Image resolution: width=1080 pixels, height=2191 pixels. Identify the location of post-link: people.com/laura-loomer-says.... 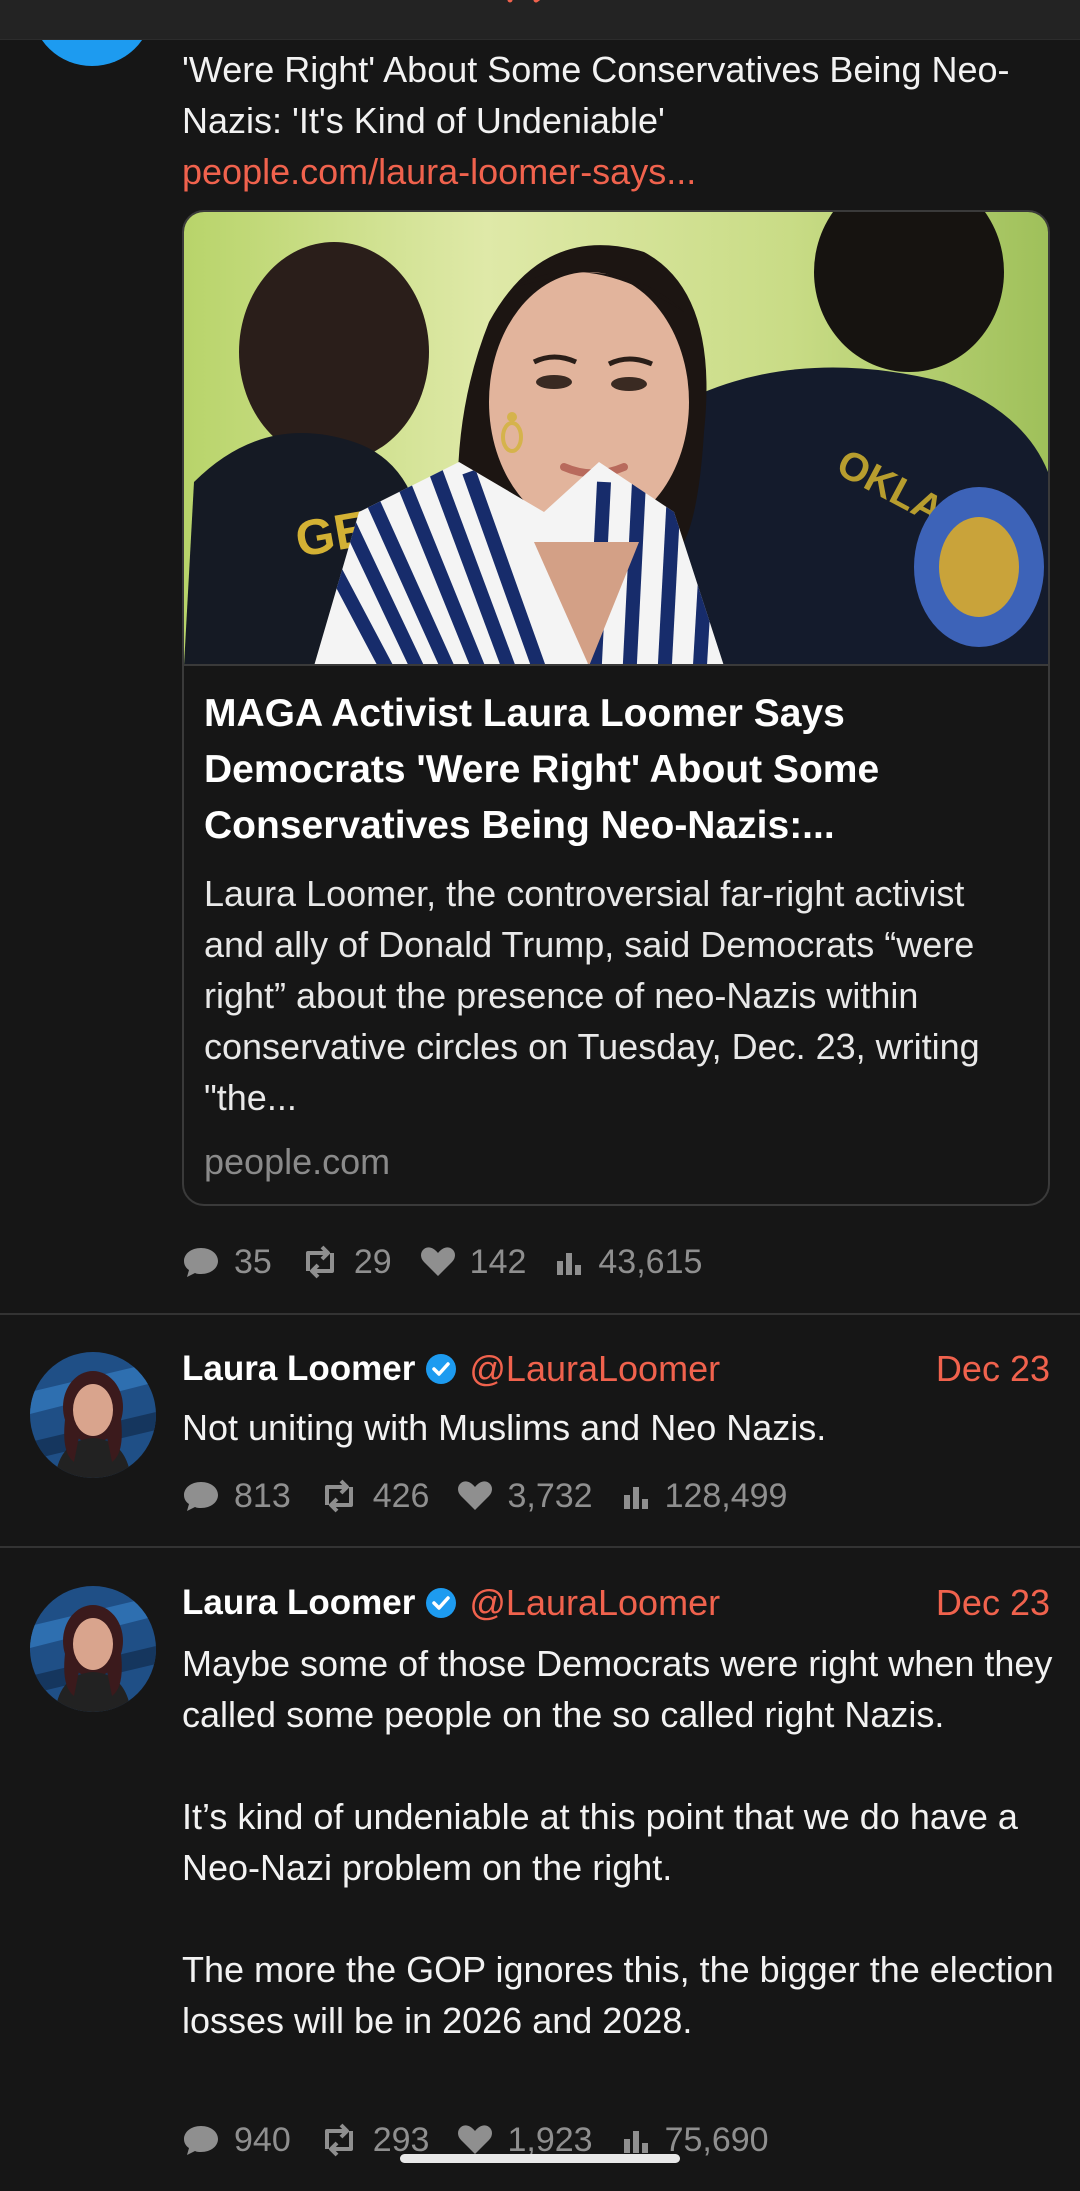
(439, 171).